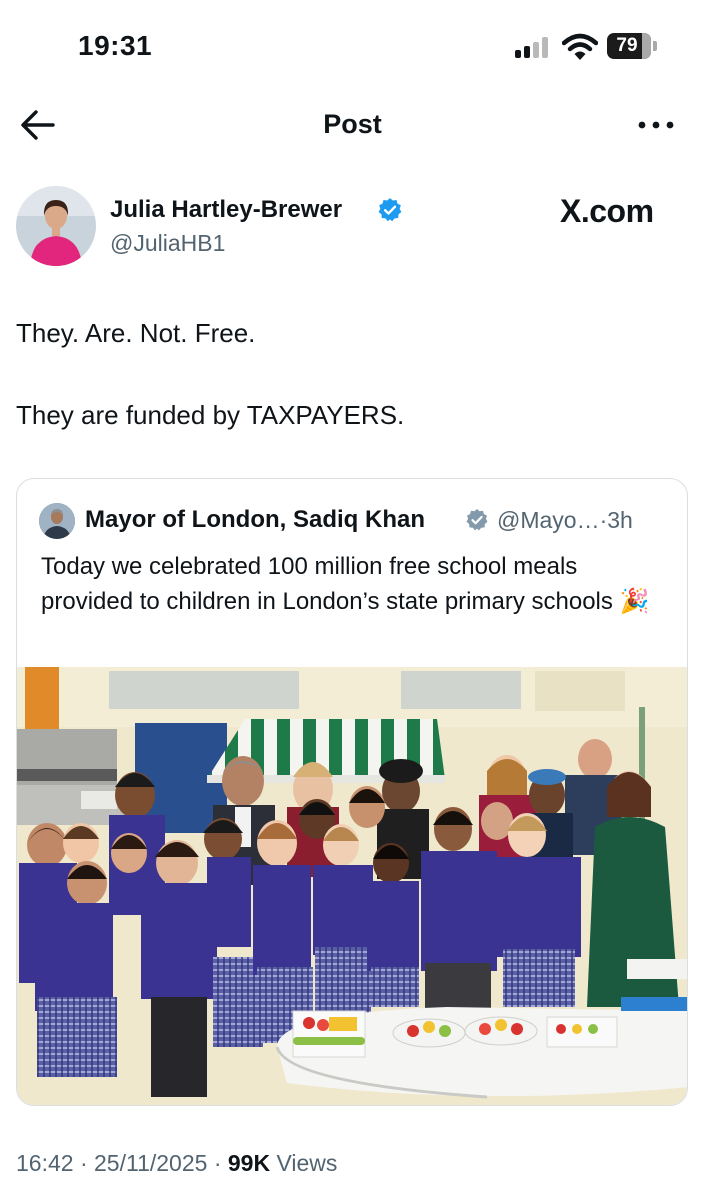 This screenshot has height=1200, width=705. I want to click on post-timestamp-line: 16:42 · 25/11/2025 · 99K Views, so click(176, 1163).